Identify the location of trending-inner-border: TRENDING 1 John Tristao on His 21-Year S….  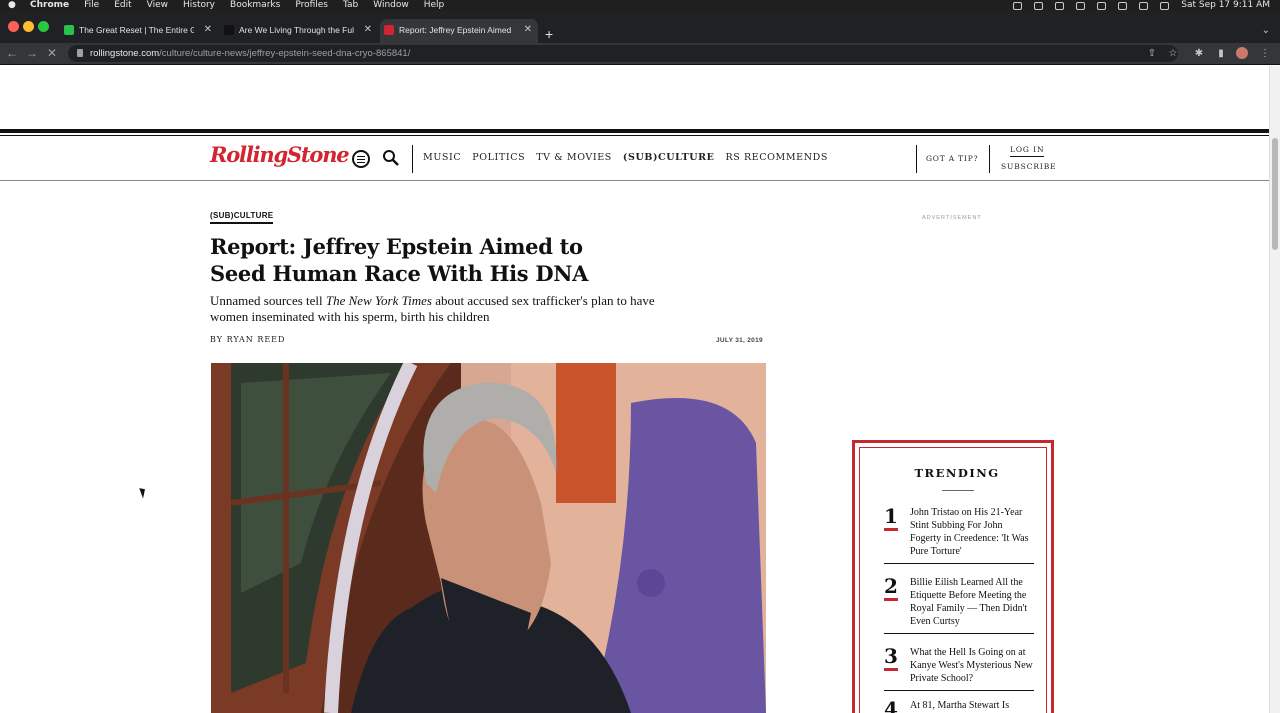
(953, 580).